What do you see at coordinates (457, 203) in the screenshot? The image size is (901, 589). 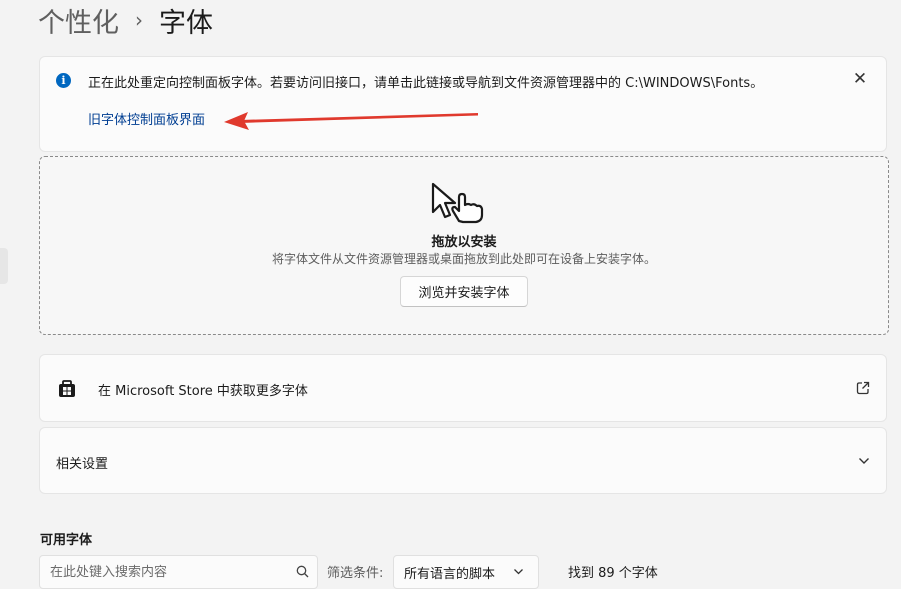 I see `drag-hand-icon` at bounding box center [457, 203].